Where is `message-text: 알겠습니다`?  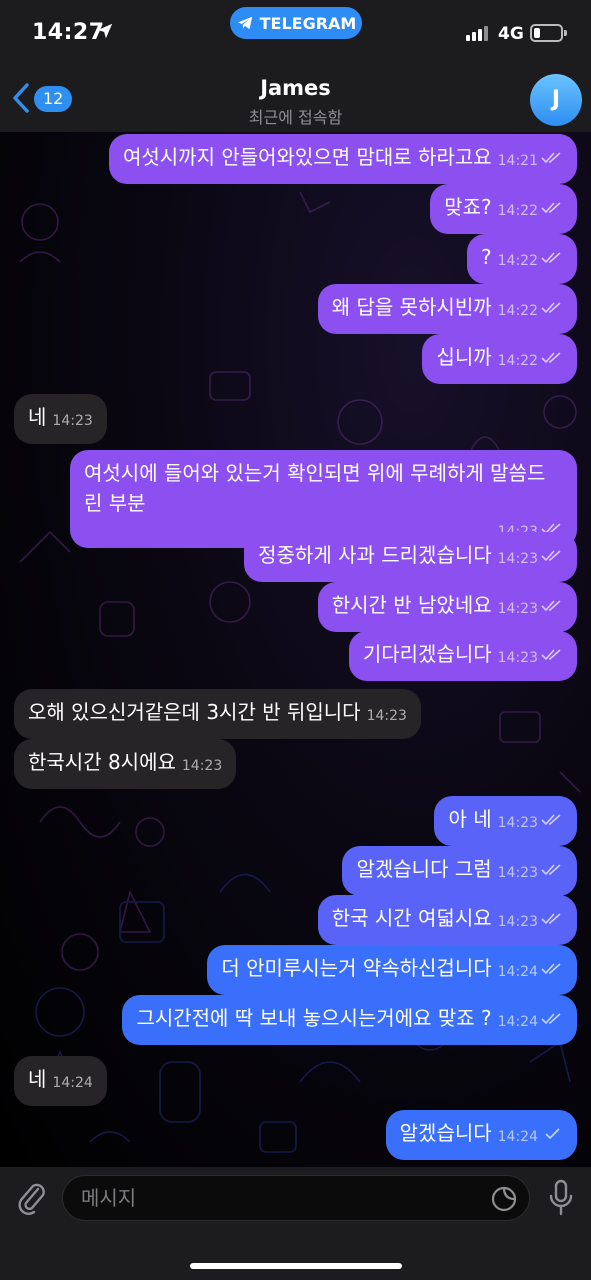
message-text: 알겠습니다 is located at coordinates (445, 1133).